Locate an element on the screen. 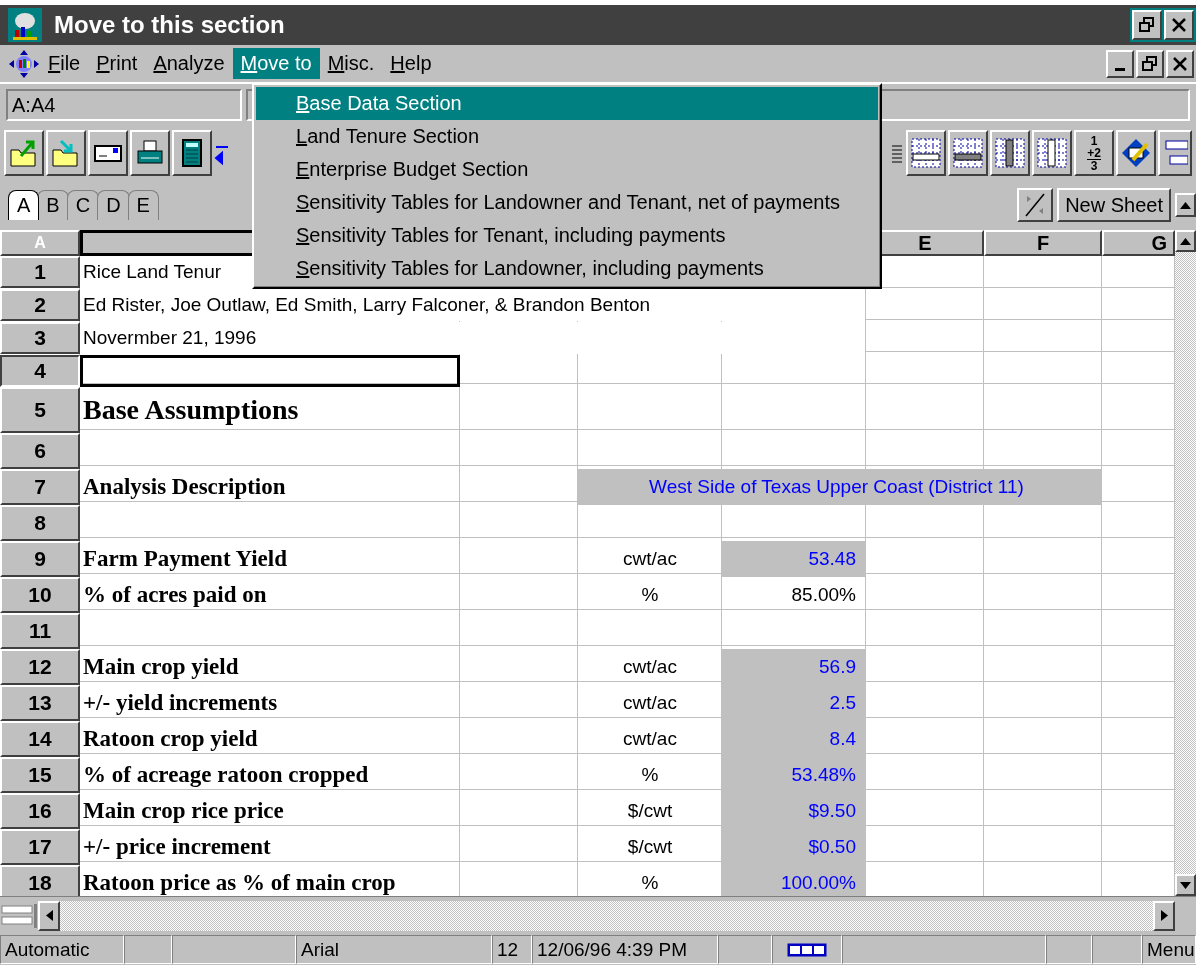 Image resolution: width=1196 pixels, height=965 pixels. table-cell: 53.48 is located at coordinates (794, 559).